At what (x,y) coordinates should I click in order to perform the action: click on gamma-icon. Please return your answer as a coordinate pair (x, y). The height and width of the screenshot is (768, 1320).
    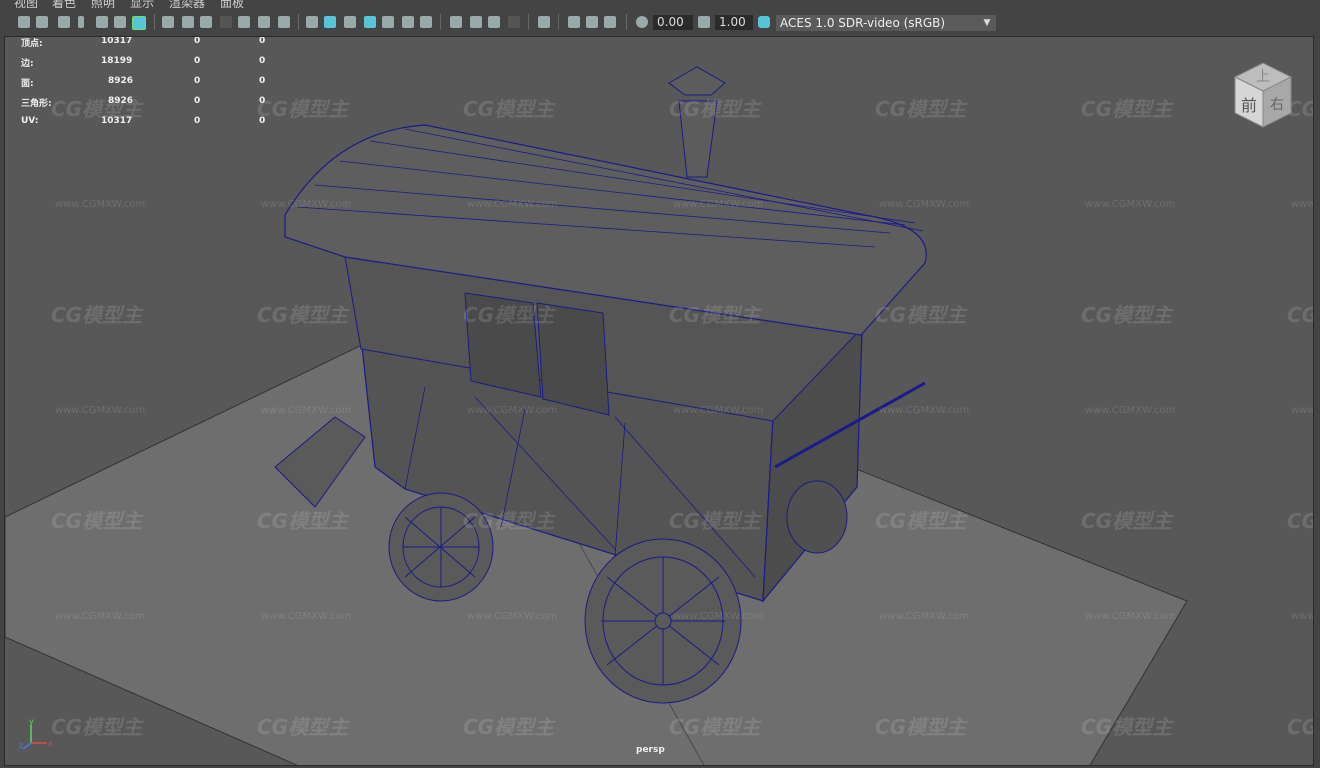
    Looking at the image, I should click on (704, 22).